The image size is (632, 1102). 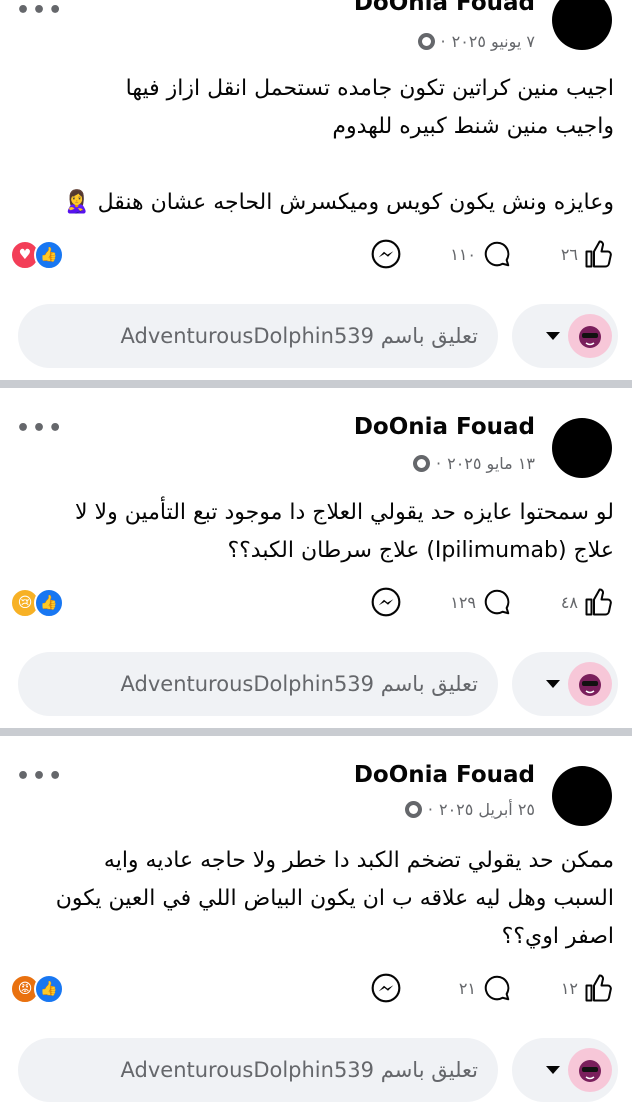 I want to click on like-button: ١٢, so click(x=587, y=988).